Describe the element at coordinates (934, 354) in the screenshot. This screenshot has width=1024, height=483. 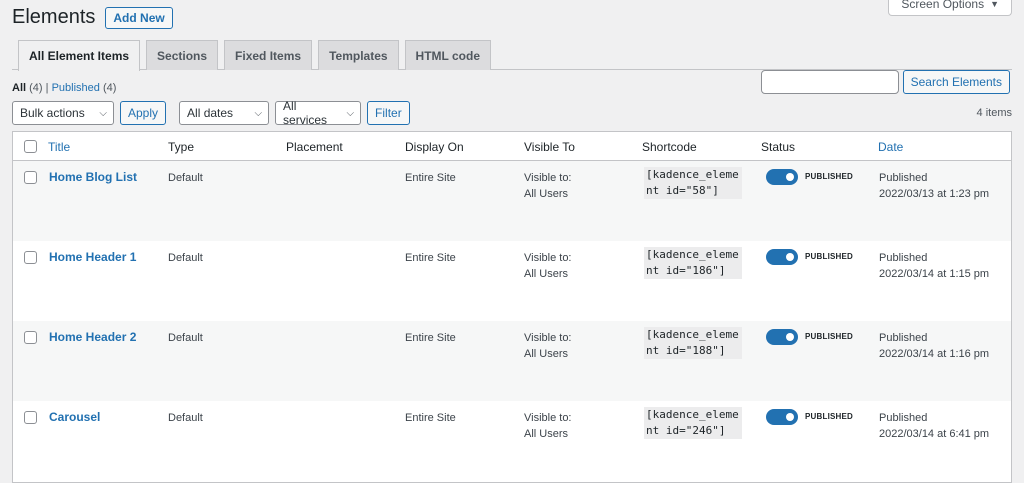
I see `row-date: 2022/03/14 at 1:16 pm` at that location.